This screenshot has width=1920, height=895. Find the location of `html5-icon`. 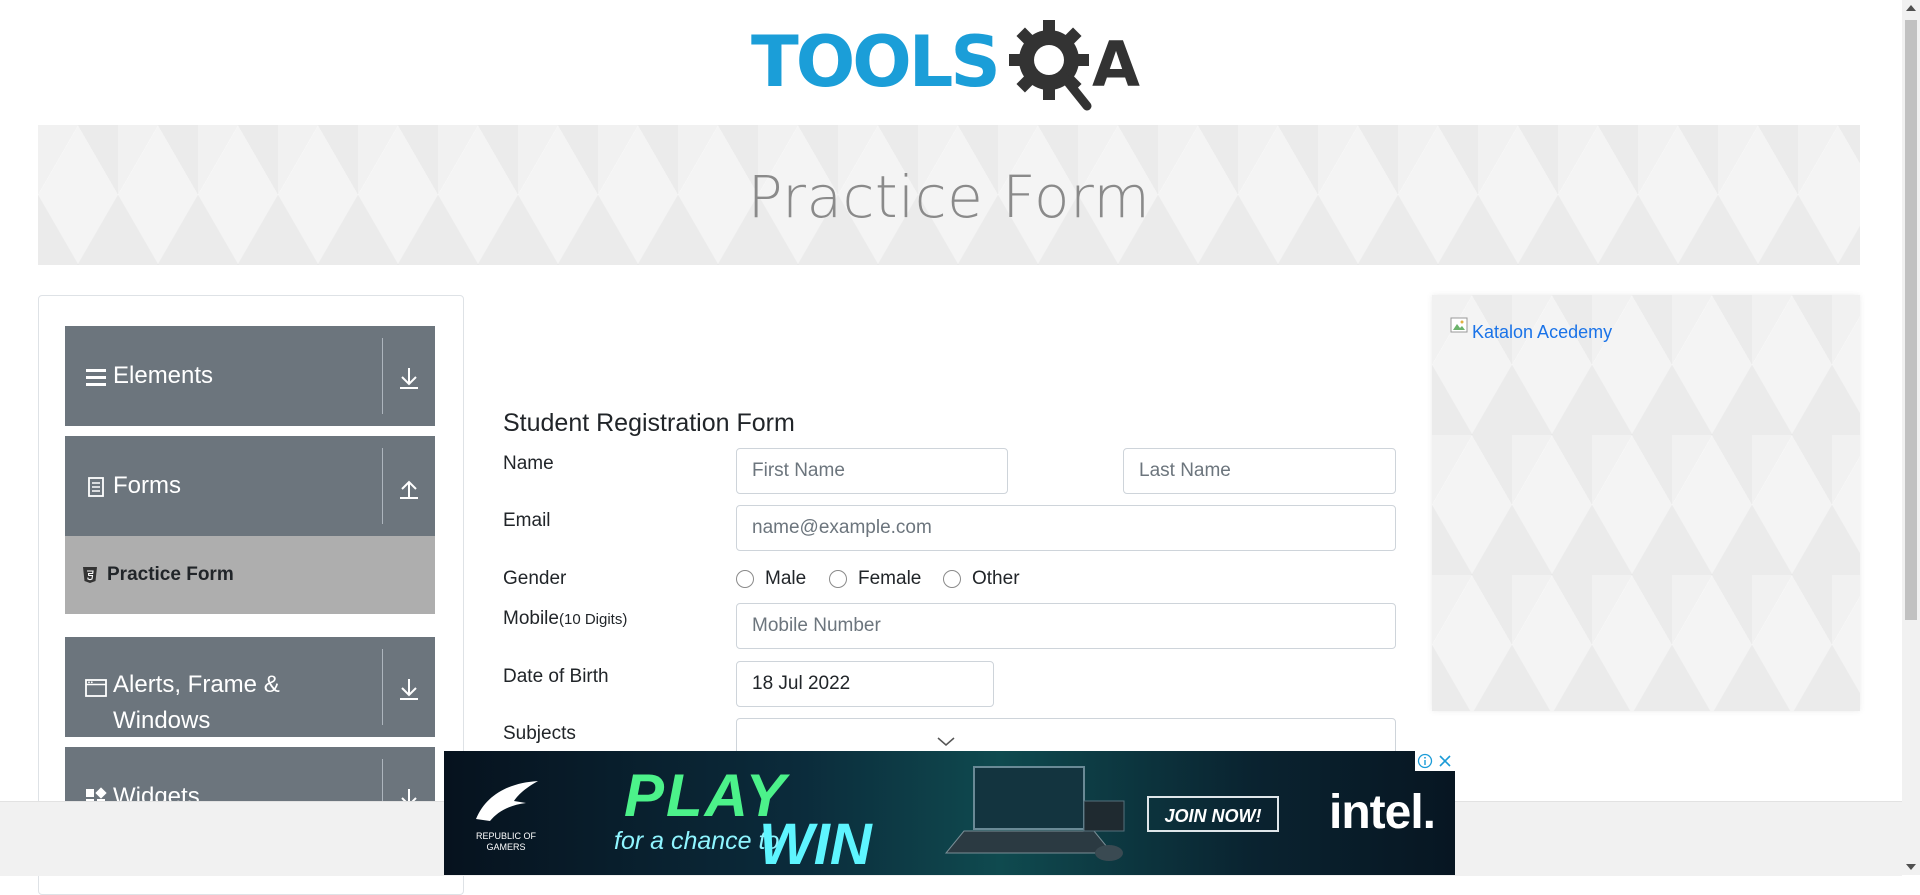

html5-icon is located at coordinates (90, 575).